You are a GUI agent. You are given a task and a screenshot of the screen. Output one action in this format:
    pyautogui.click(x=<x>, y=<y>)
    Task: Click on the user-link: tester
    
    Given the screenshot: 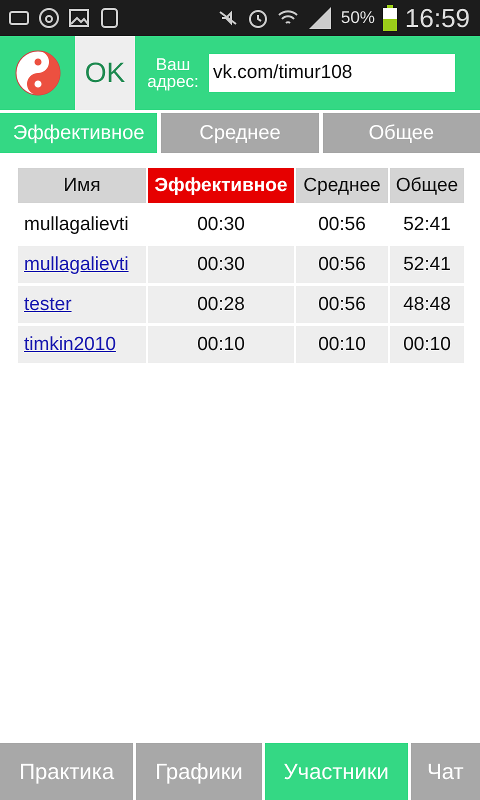 What is the action you would take?
    pyautogui.click(x=48, y=305)
    